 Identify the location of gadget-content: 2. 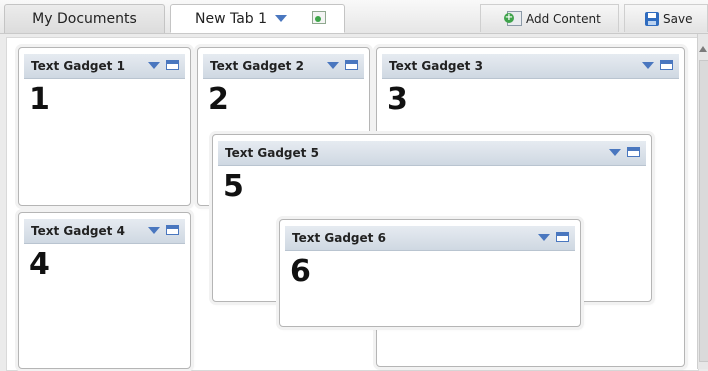
(218, 99).